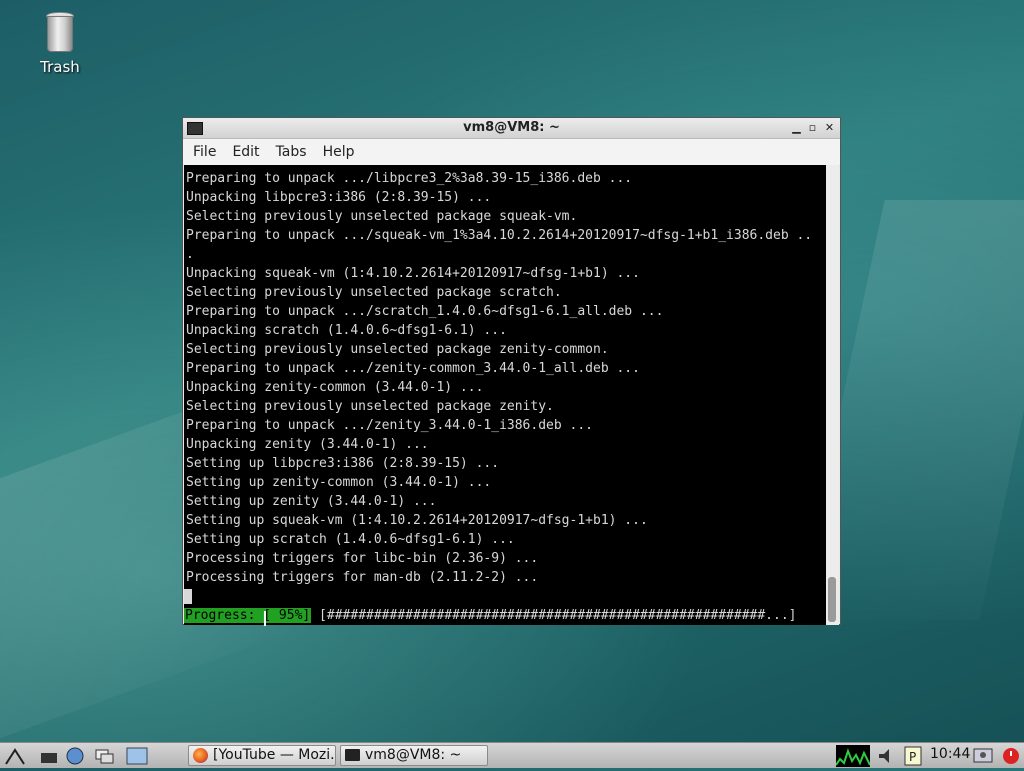 Image resolution: width=1024 pixels, height=771 pixels. What do you see at coordinates (511, 152) in the screenshot?
I see `menu-bar: File Edit Tabs Help` at bounding box center [511, 152].